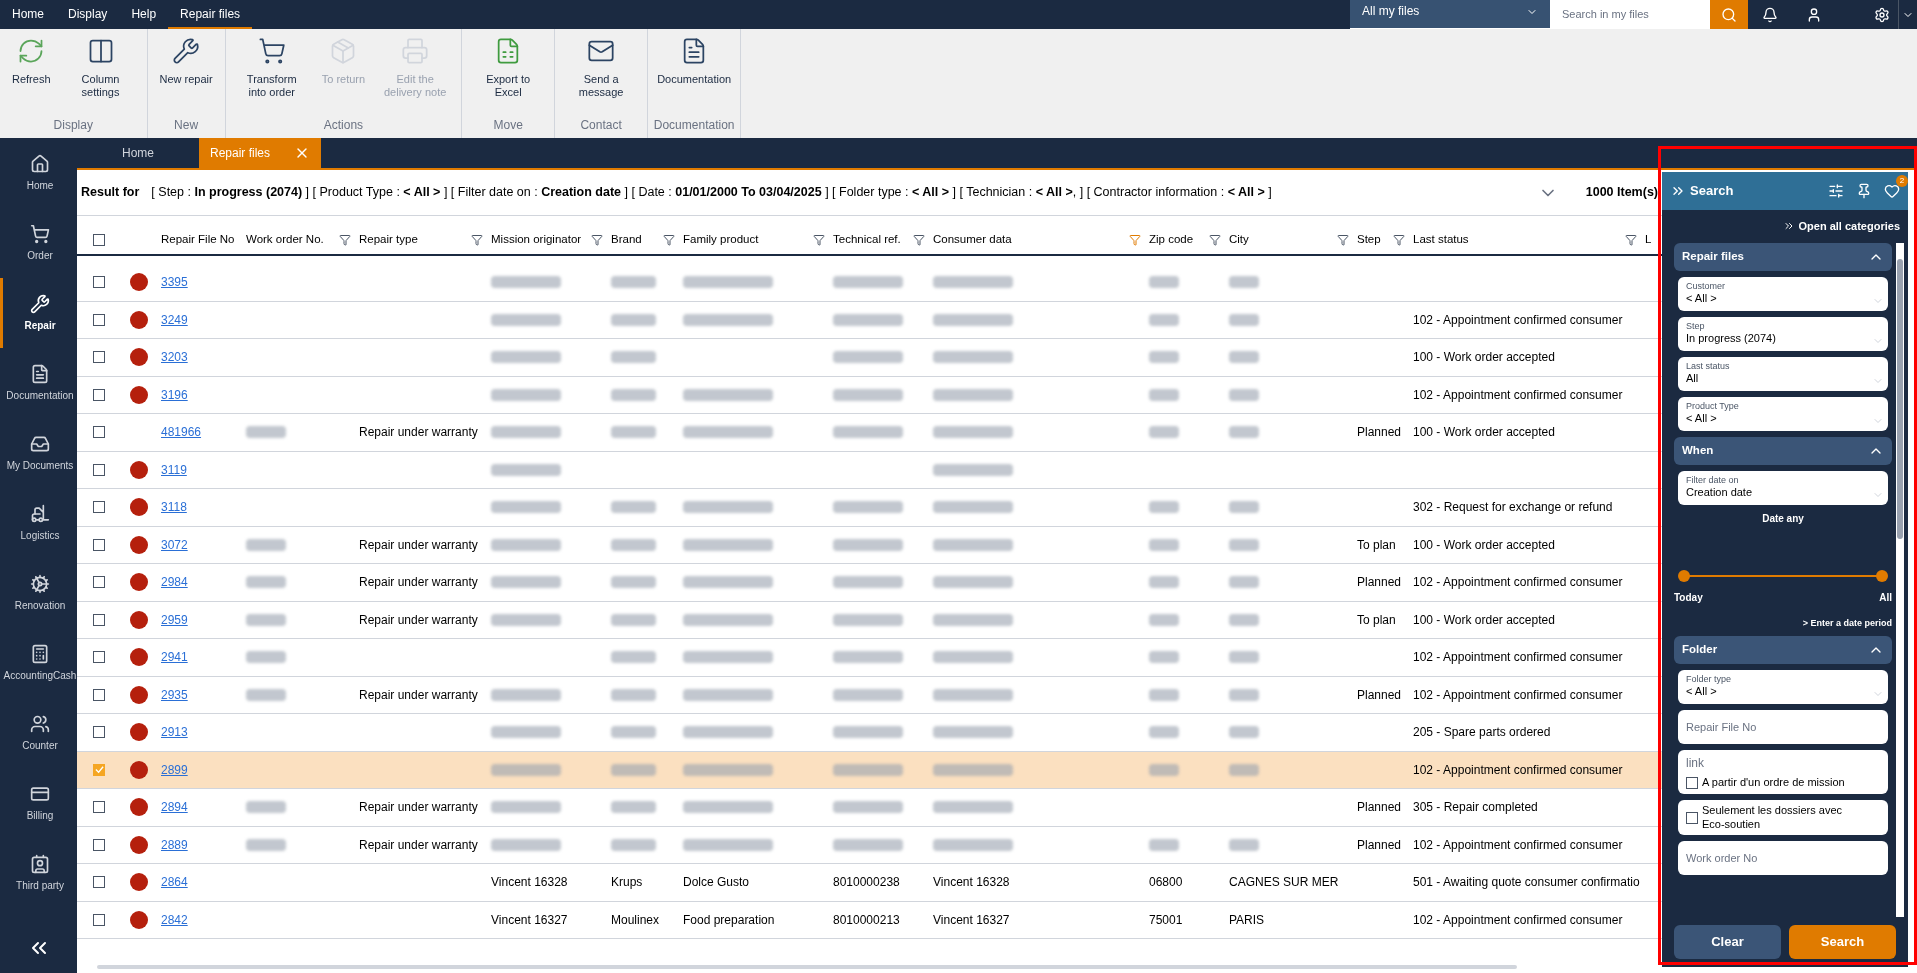 This screenshot has height=973, width=1917. What do you see at coordinates (38, 523) in the screenshot?
I see `sidebar-item: Logistics` at bounding box center [38, 523].